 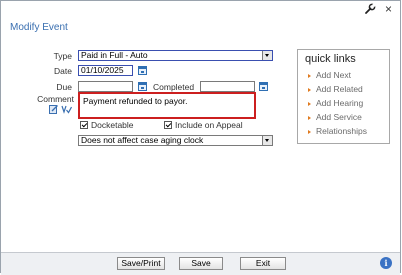 What do you see at coordinates (330, 59) in the screenshot?
I see `quick-links-title: quick links` at bounding box center [330, 59].